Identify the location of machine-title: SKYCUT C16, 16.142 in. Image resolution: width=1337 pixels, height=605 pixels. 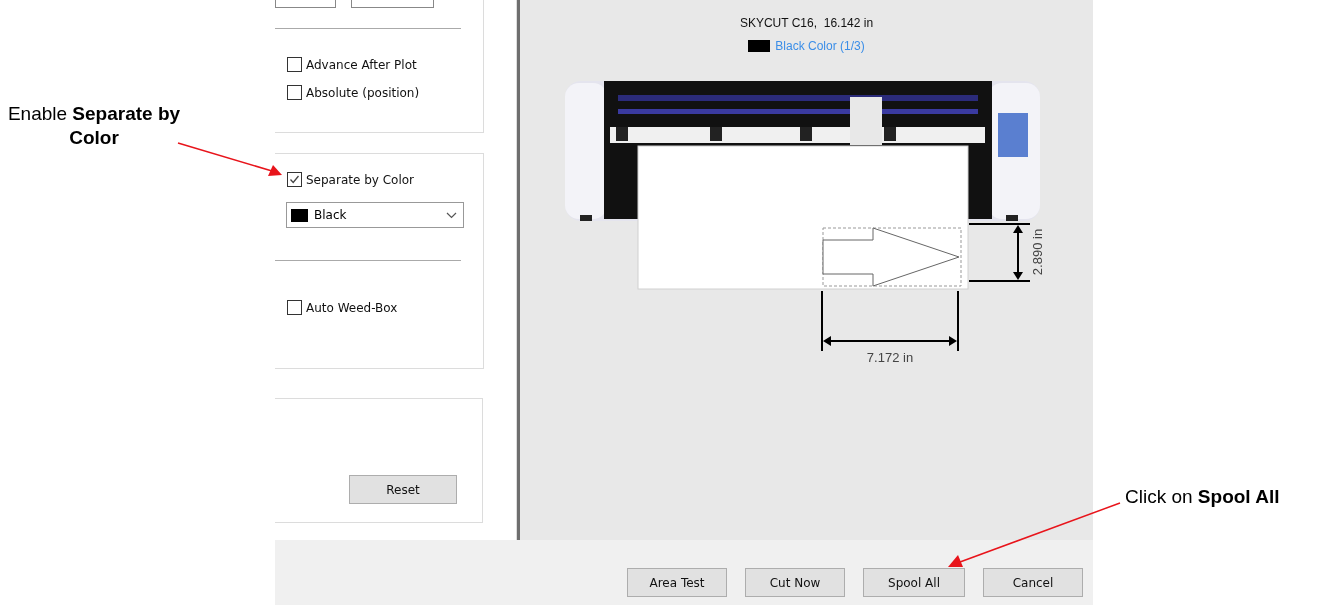
(806, 23).